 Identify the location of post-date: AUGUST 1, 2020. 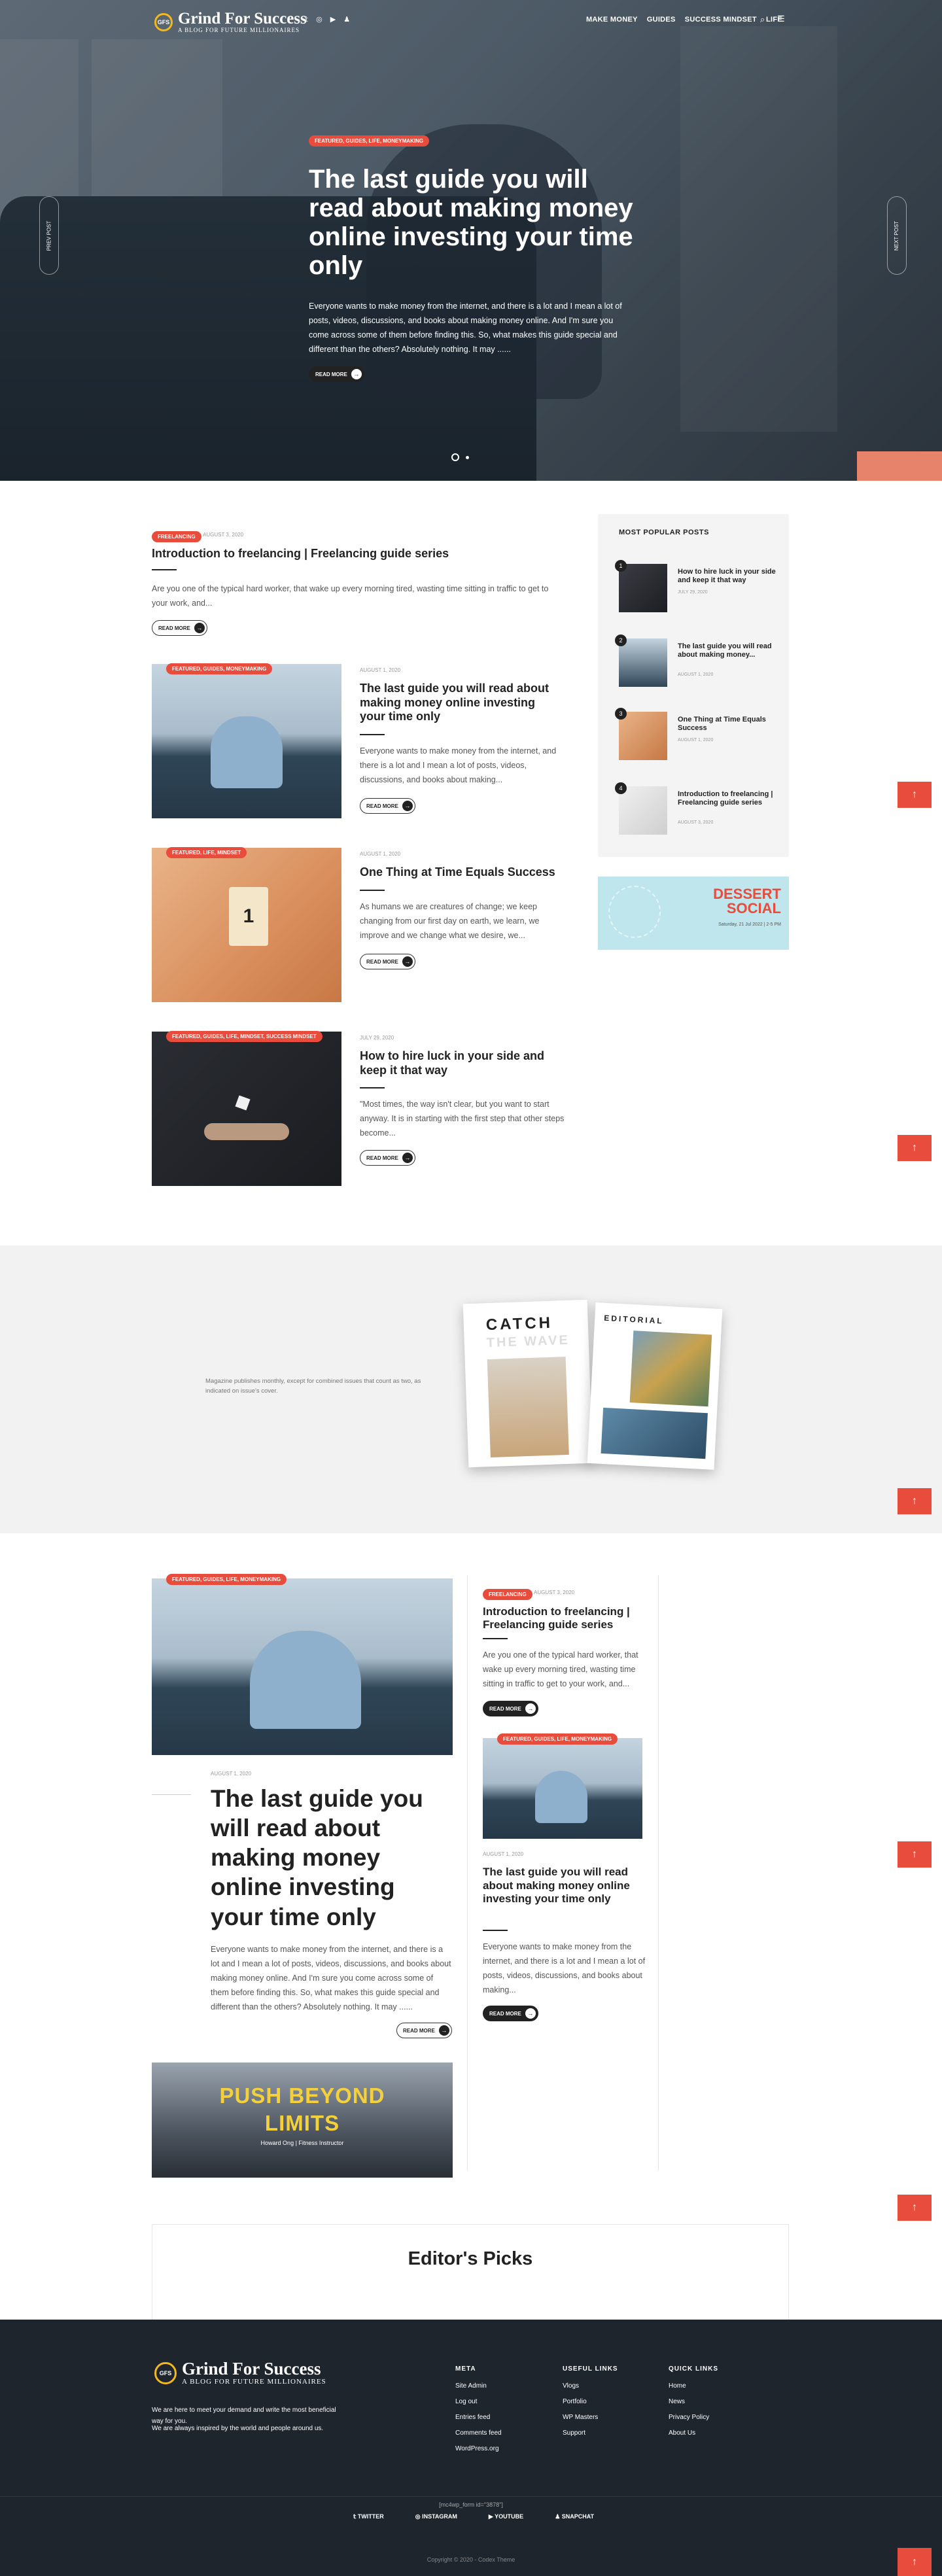
(380, 670).